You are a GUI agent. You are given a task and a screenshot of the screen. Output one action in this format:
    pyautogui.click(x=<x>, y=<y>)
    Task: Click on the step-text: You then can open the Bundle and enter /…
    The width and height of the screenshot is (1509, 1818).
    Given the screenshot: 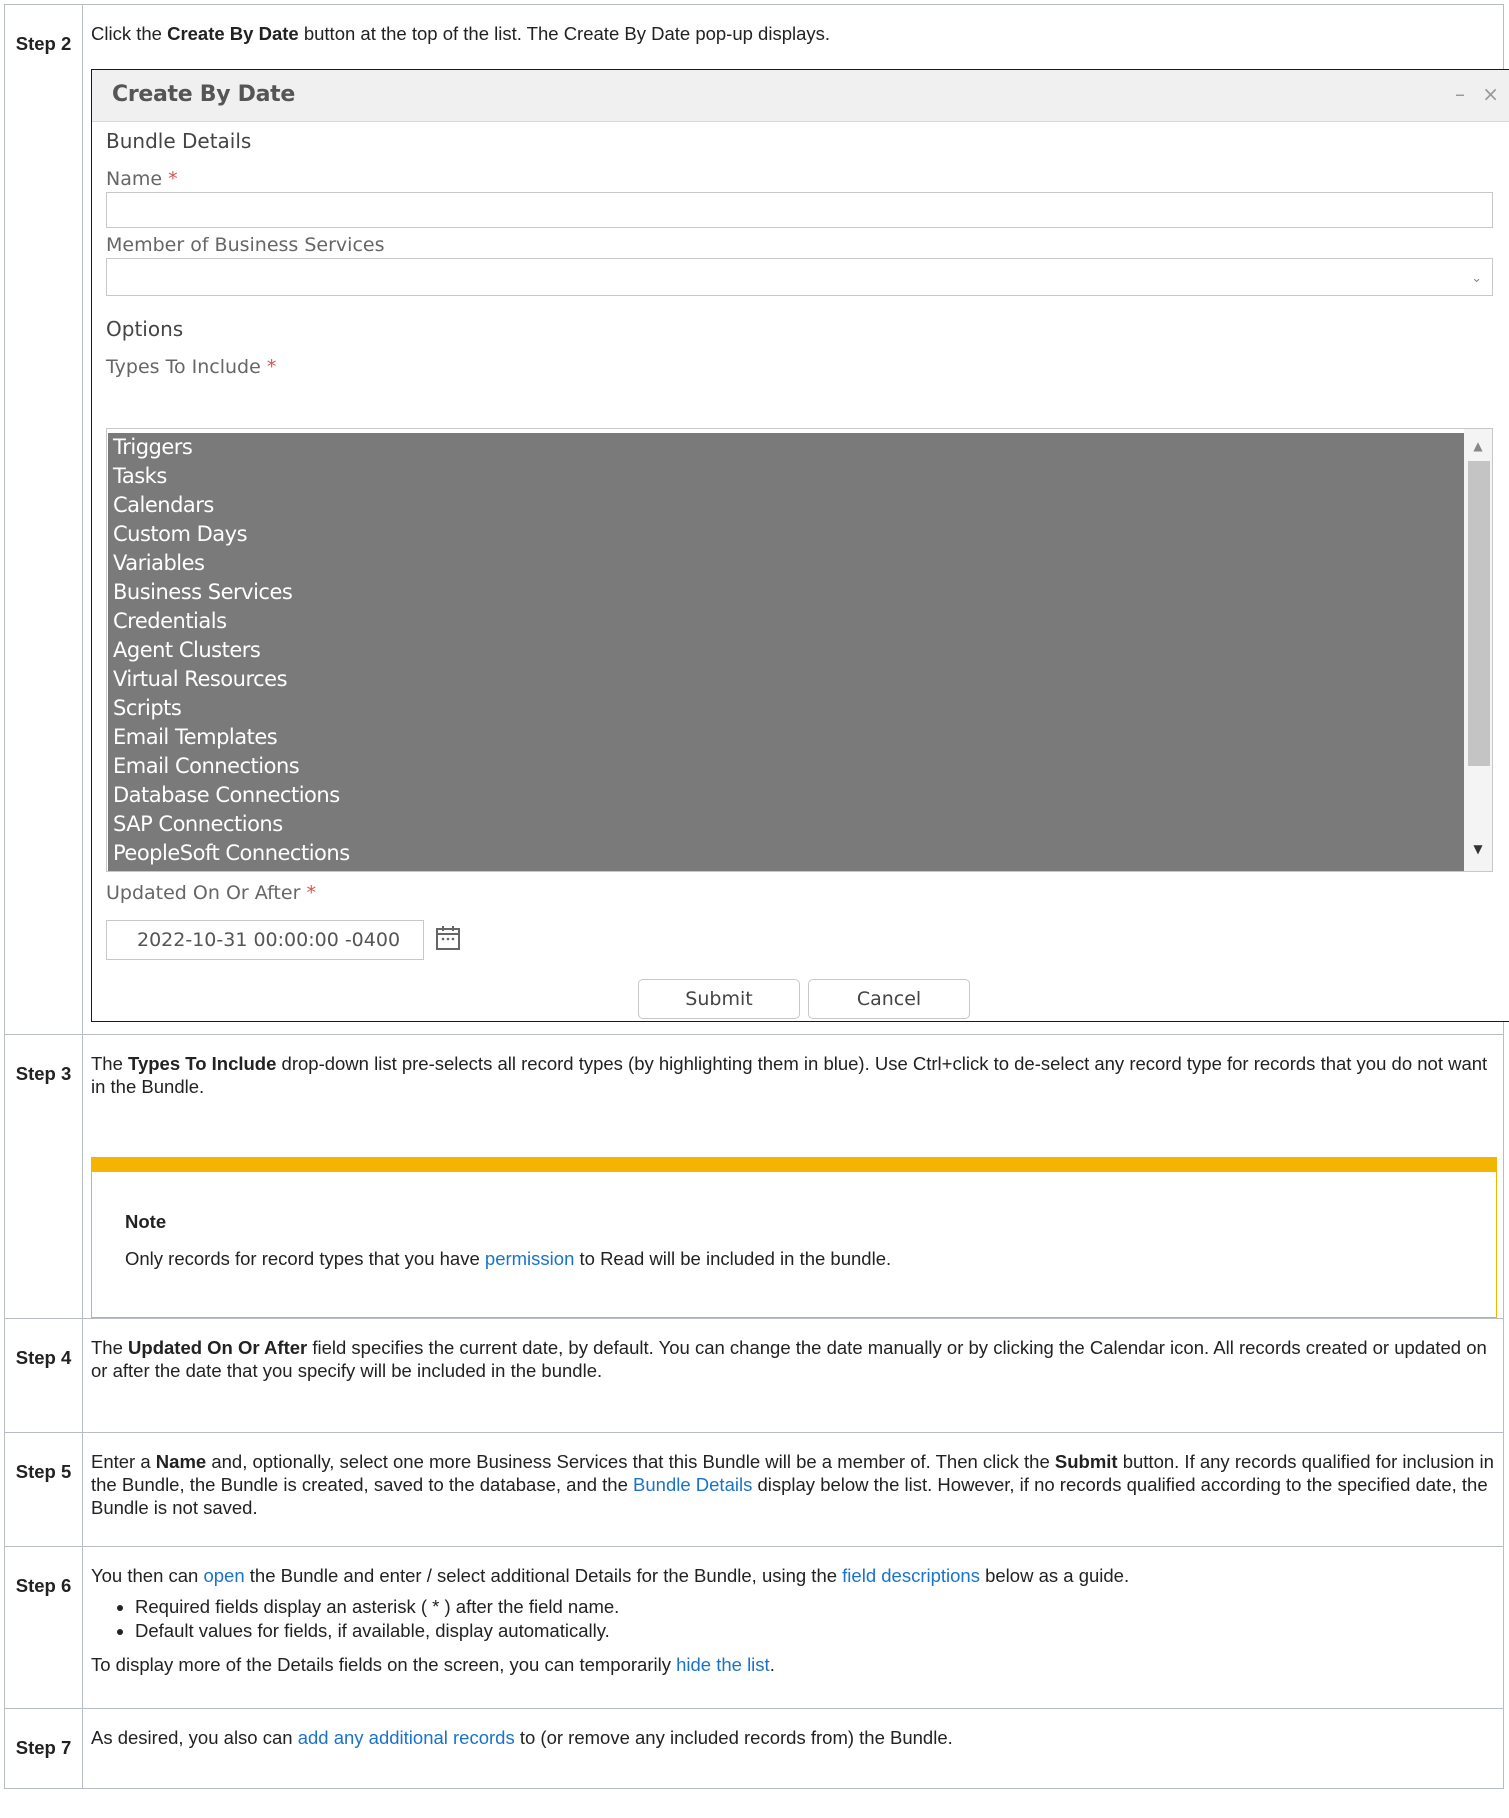 What is the action you would take?
    pyautogui.click(x=610, y=1575)
    